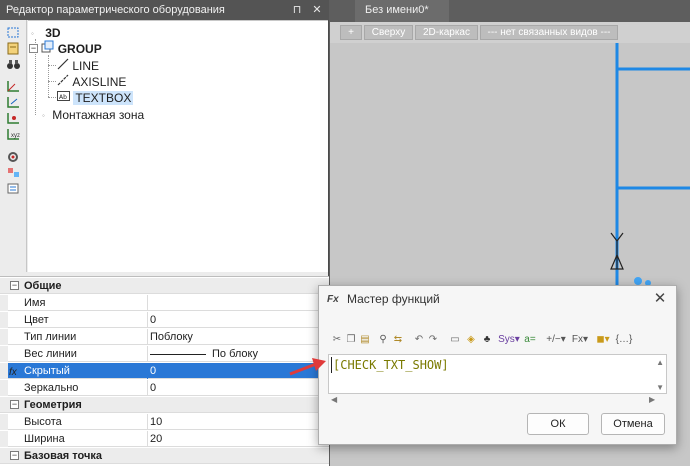  What do you see at coordinates (446, 32) in the screenshot?
I see `visual-style-button: 2D-каркас` at bounding box center [446, 32].